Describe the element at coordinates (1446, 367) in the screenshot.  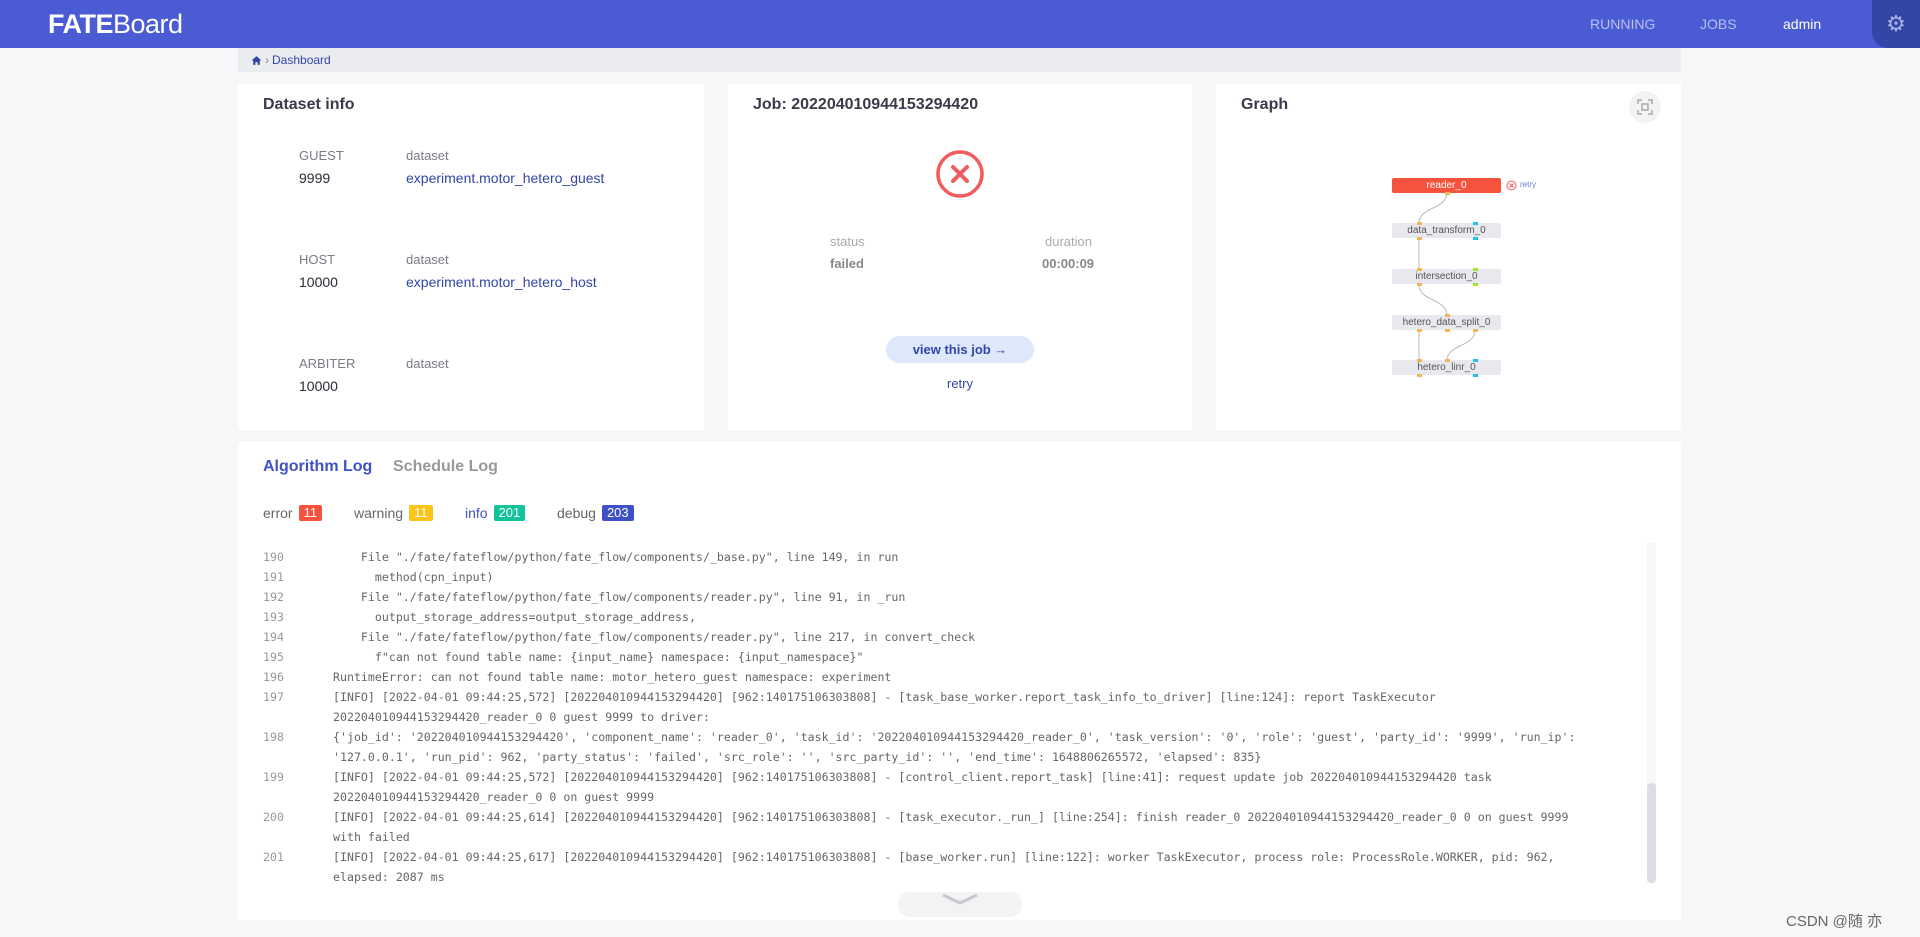
I see `graph-node-hetero-linr: hetero_linr_0` at that location.